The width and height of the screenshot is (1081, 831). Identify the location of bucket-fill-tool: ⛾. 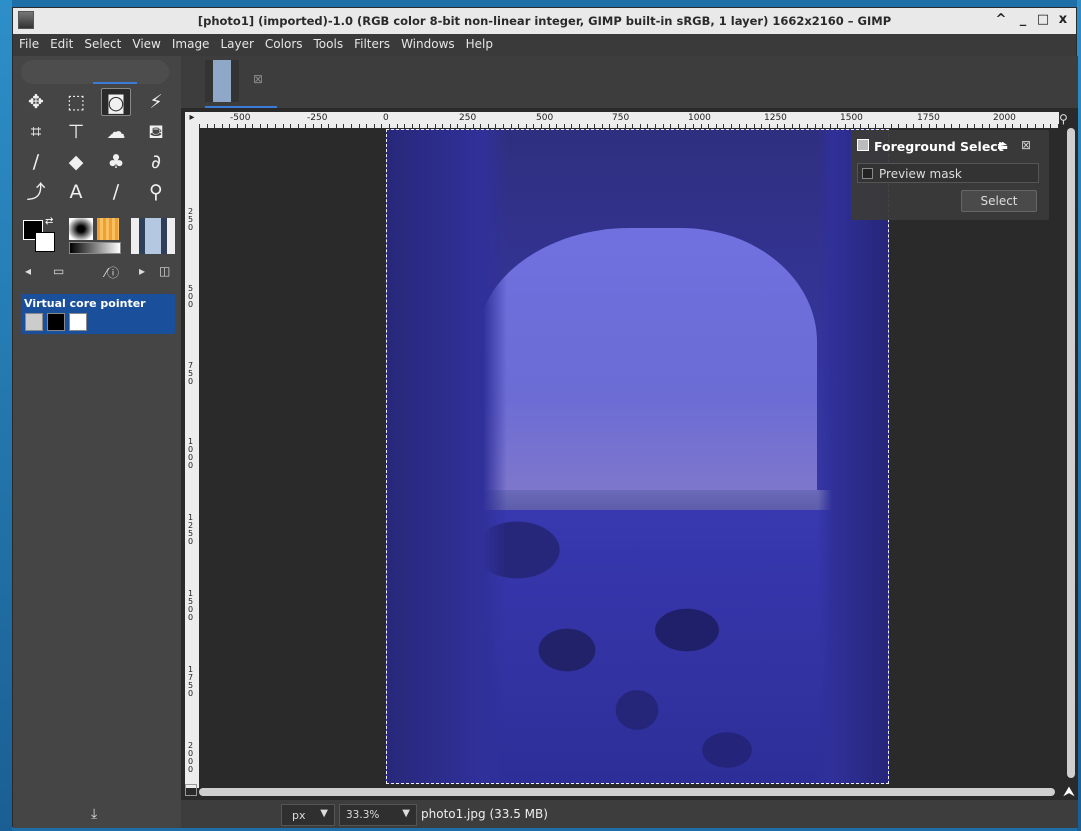
(156, 132).